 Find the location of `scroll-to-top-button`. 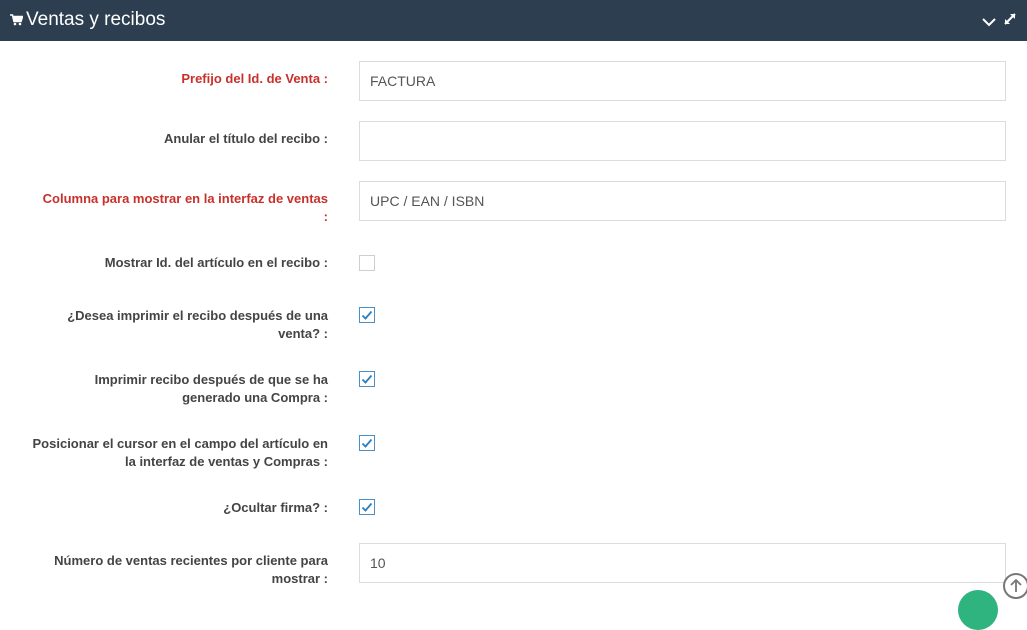

scroll-to-top-button is located at coordinates (1015, 586).